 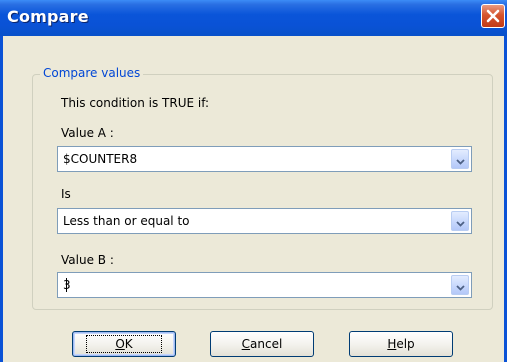 I want to click on is-label: Is, so click(x=66, y=194).